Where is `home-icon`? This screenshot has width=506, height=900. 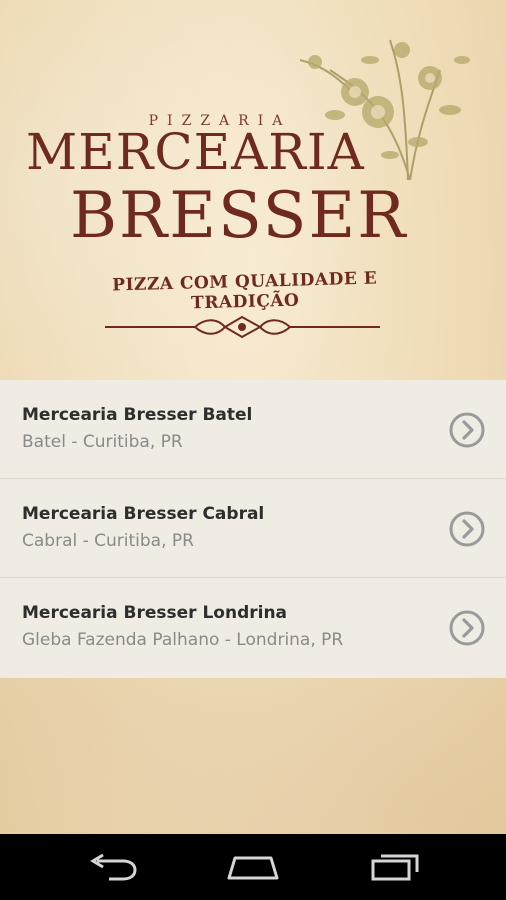 home-icon is located at coordinates (253, 867).